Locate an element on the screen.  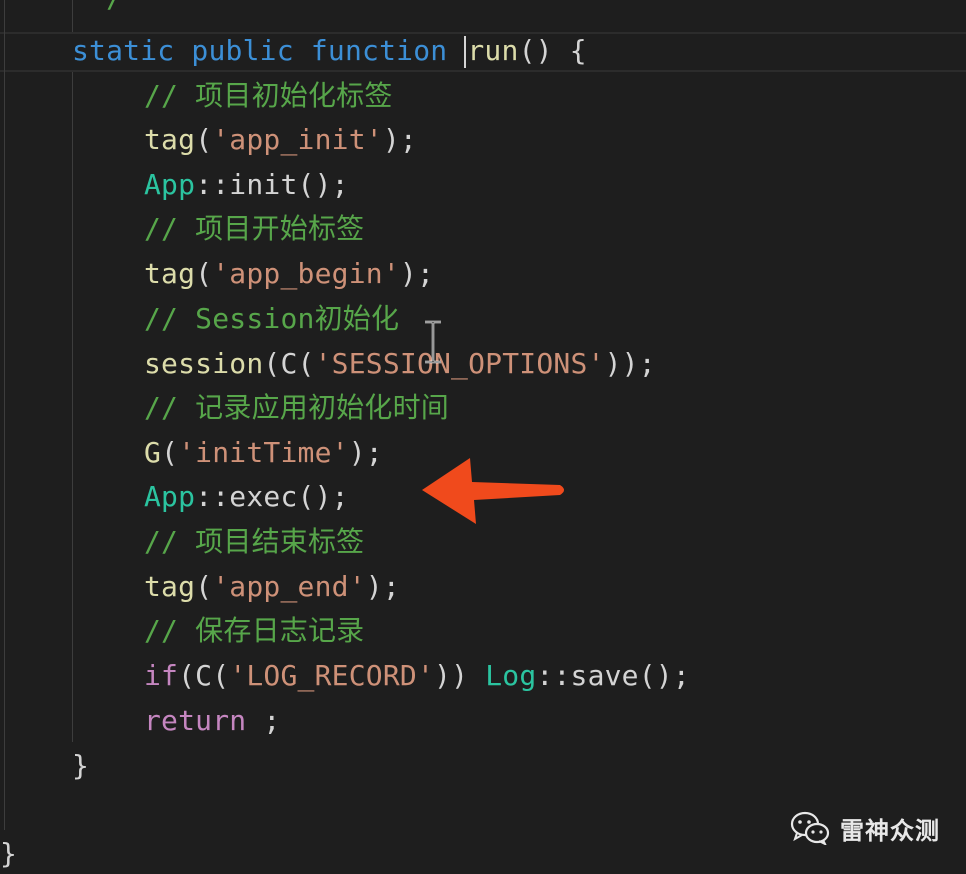
comment: // 保存日志记录 is located at coordinates (254, 630).